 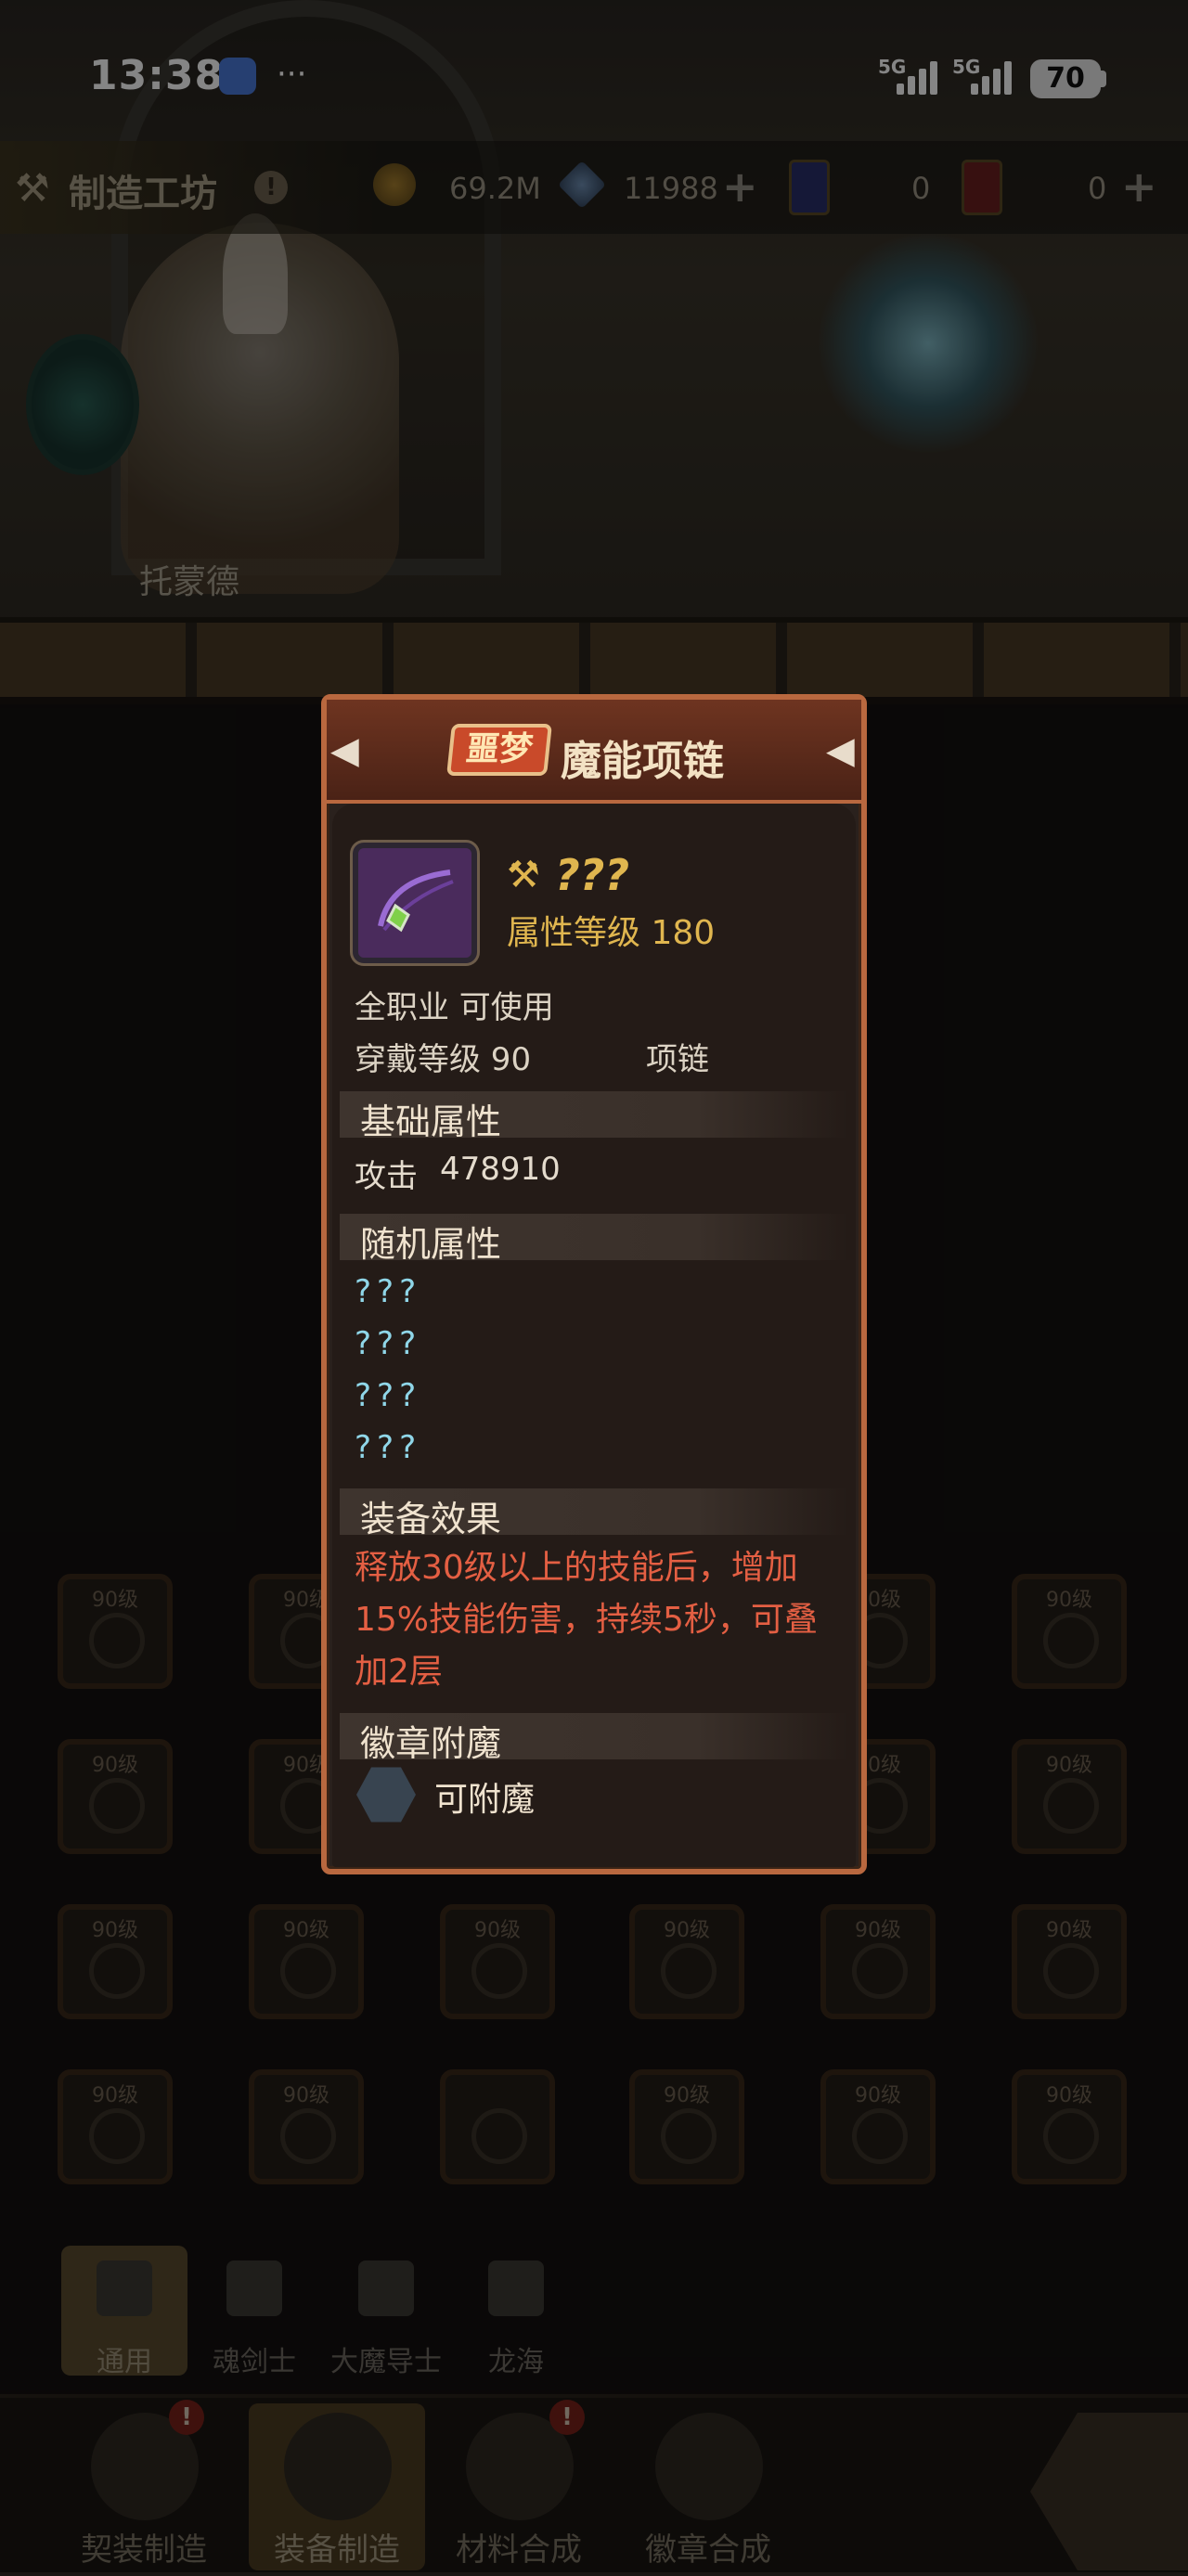 I want to click on item-unknown-name: ???, so click(x=592, y=875).